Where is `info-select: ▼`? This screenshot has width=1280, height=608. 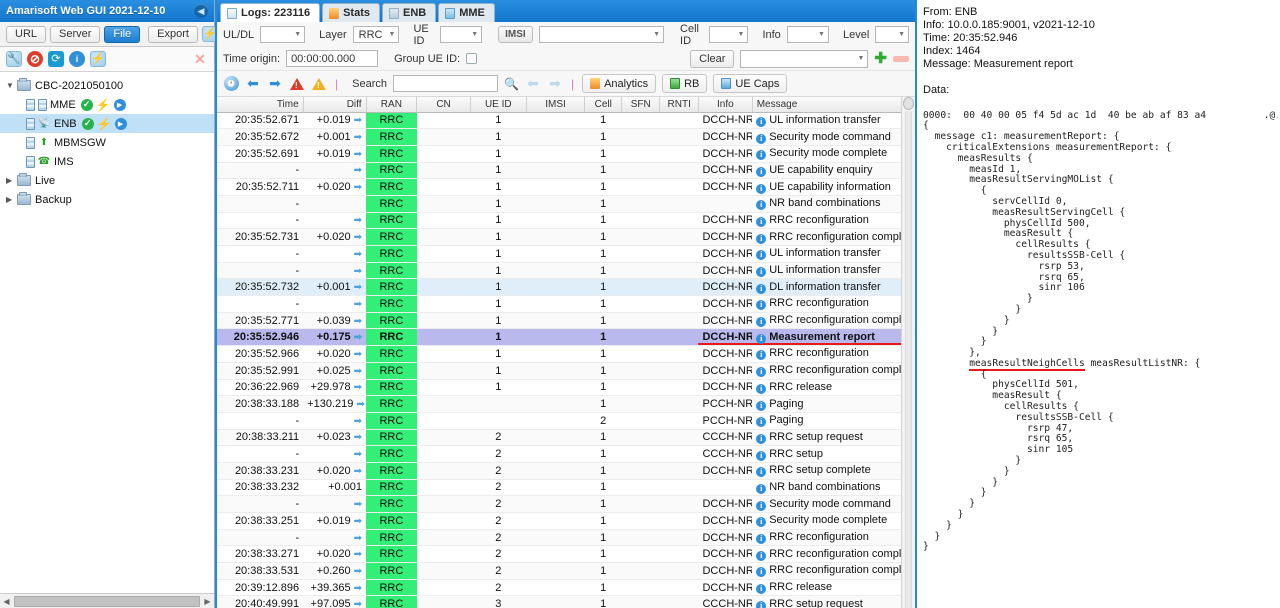
info-select: ▼ is located at coordinates (807, 34).